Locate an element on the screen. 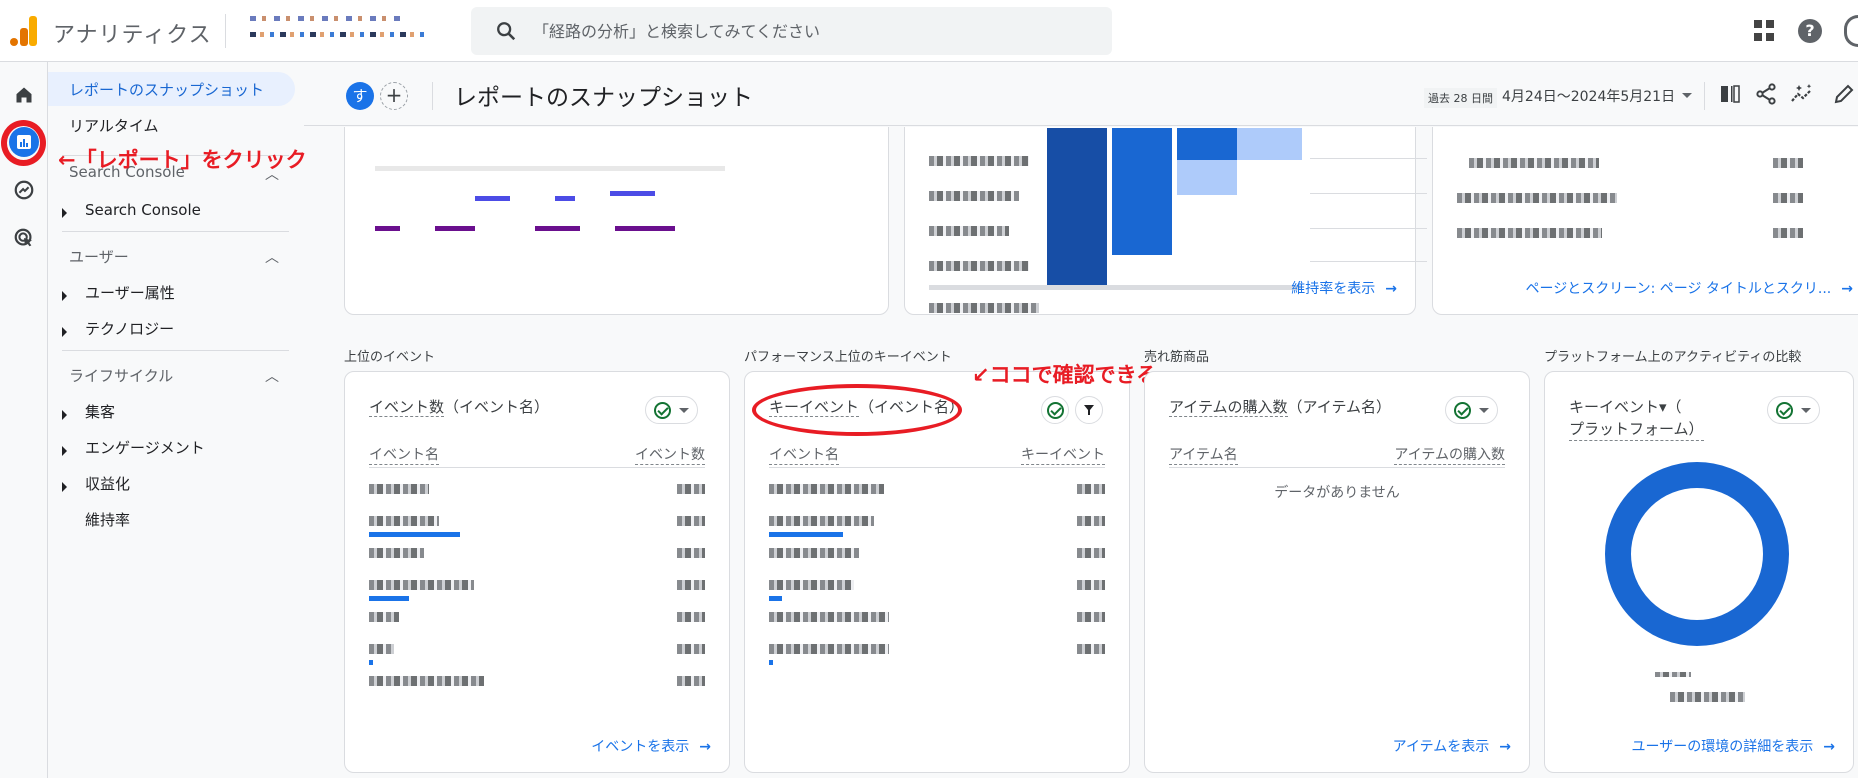 This screenshot has height=778, width=1858. blurred-row is located at coordinates (1537, 198).